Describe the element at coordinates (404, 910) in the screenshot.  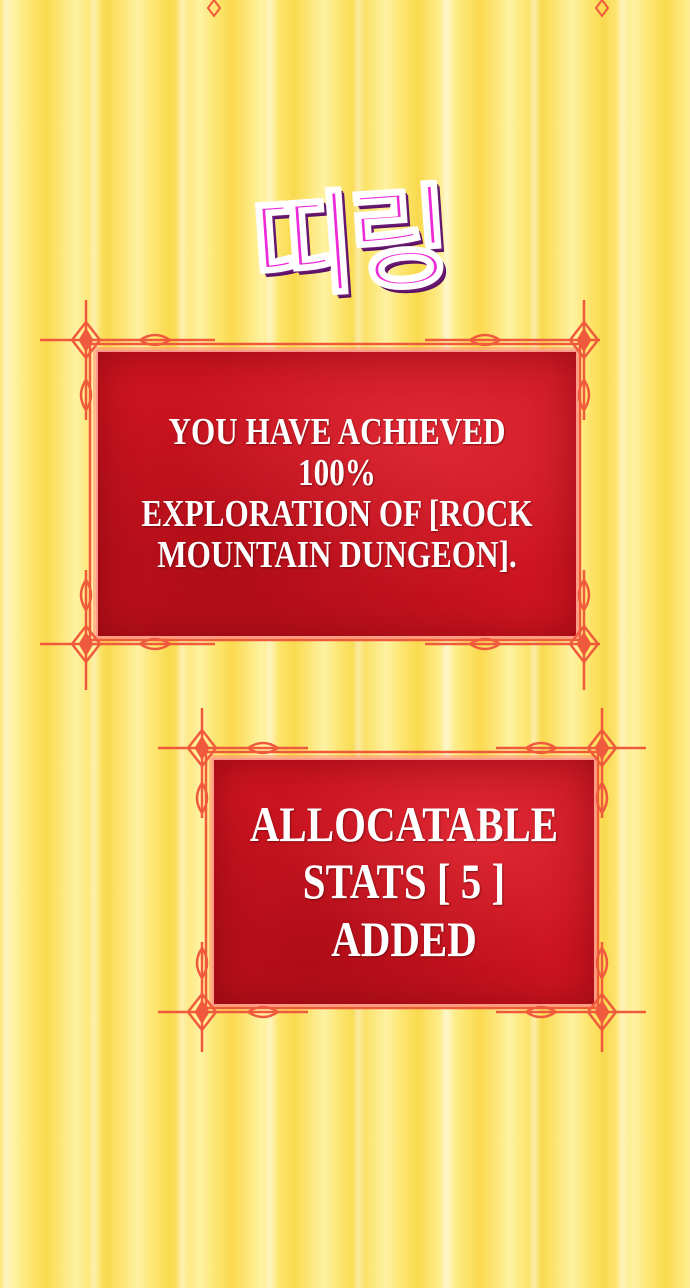
I see `message-line: STATS [ 5 ] ADDED` at that location.